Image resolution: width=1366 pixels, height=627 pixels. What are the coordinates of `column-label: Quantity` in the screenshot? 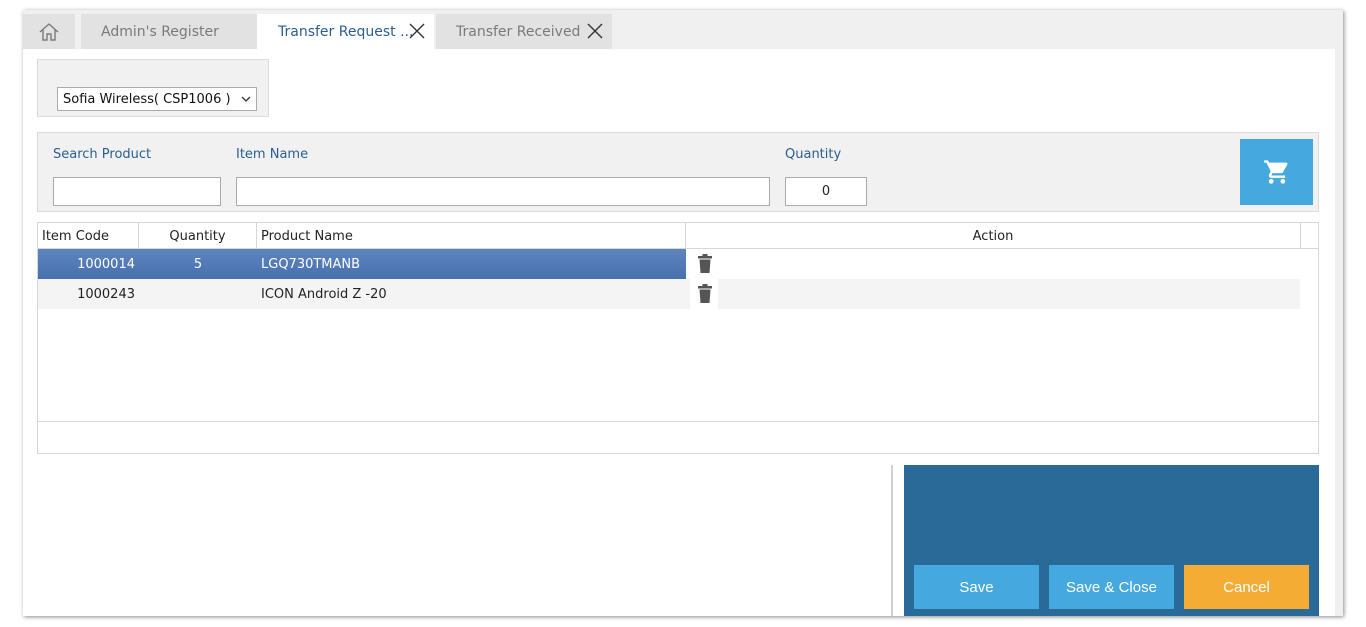 It's located at (197, 236).